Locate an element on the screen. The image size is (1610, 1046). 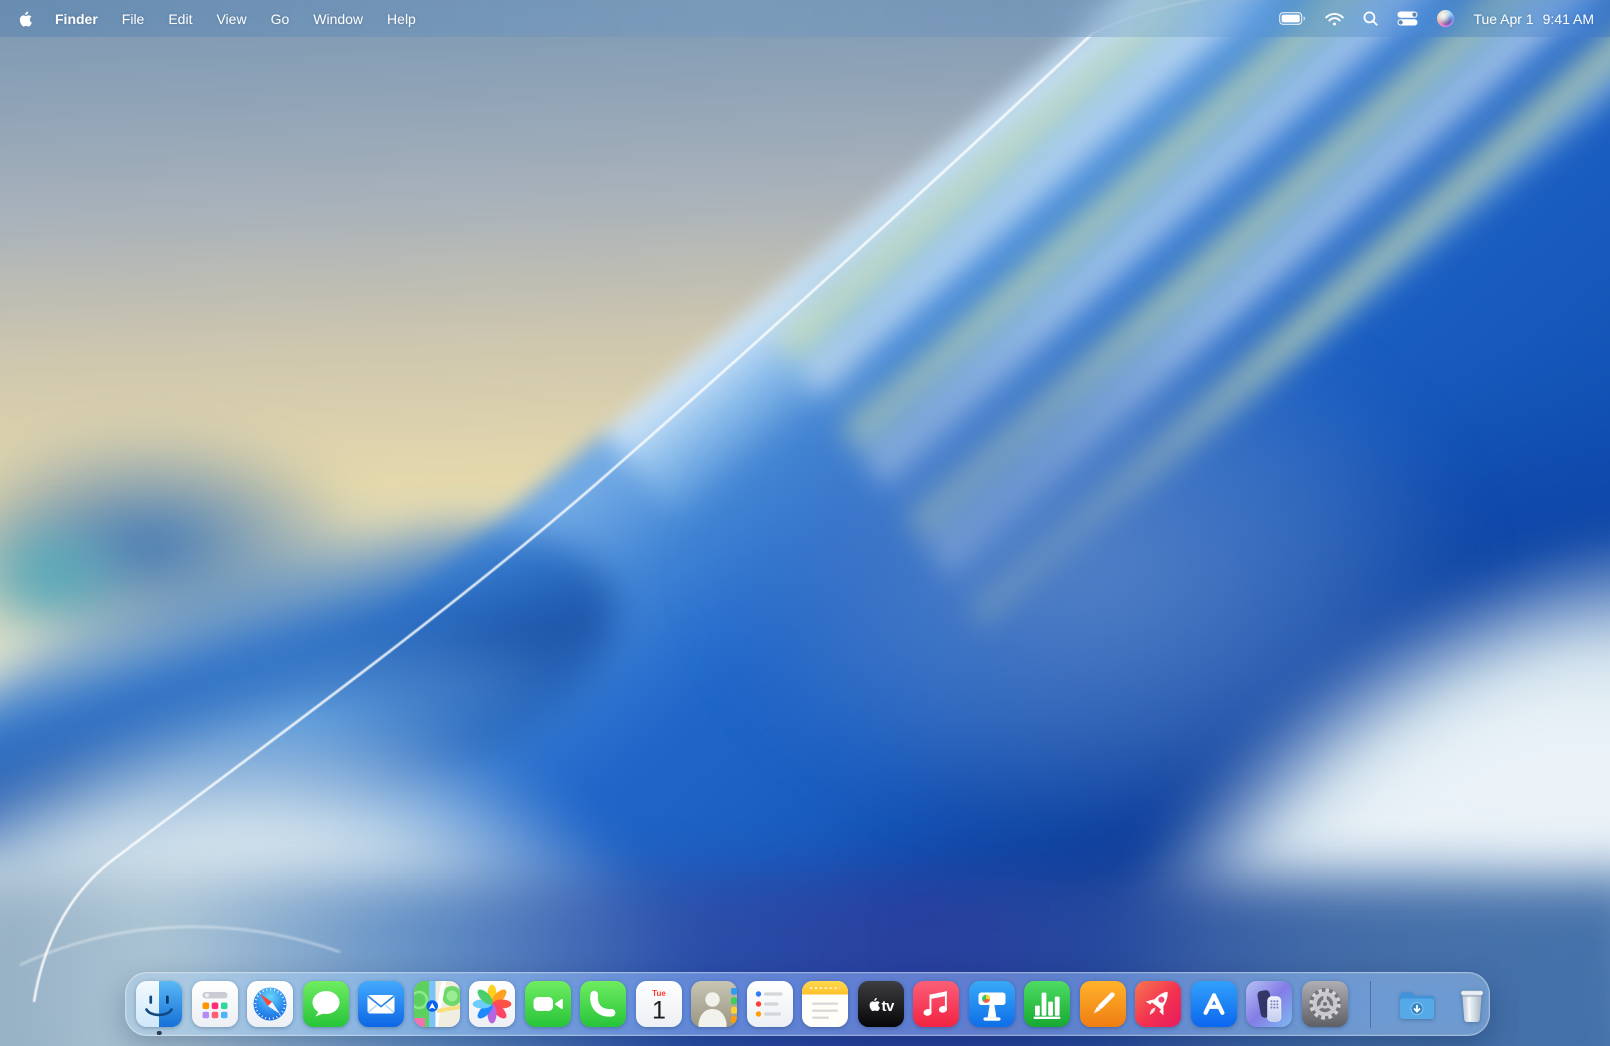
dock-photos-icon is located at coordinates (492, 1004).